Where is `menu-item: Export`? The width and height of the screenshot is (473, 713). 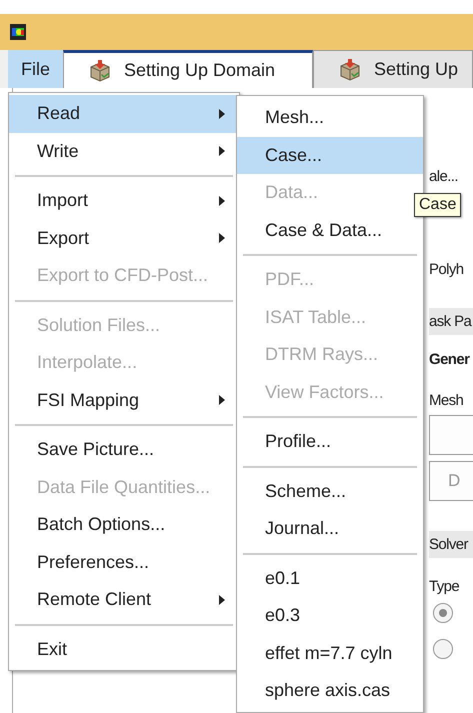
menu-item: Export is located at coordinates (124, 238).